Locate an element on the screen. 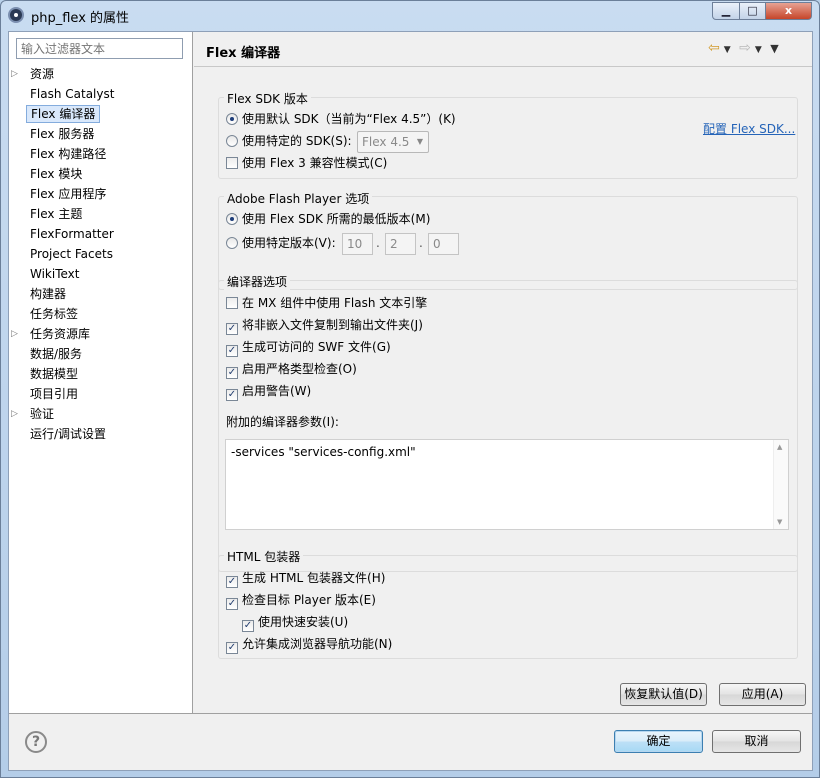  sidebar-item: Flash Catalyst is located at coordinates (72, 94).